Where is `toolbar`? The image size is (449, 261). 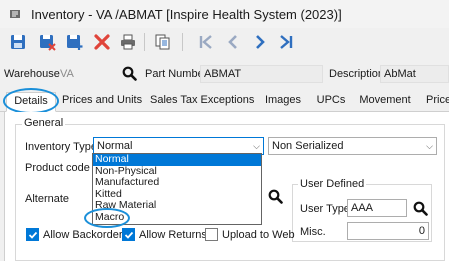
toolbar is located at coordinates (224, 42).